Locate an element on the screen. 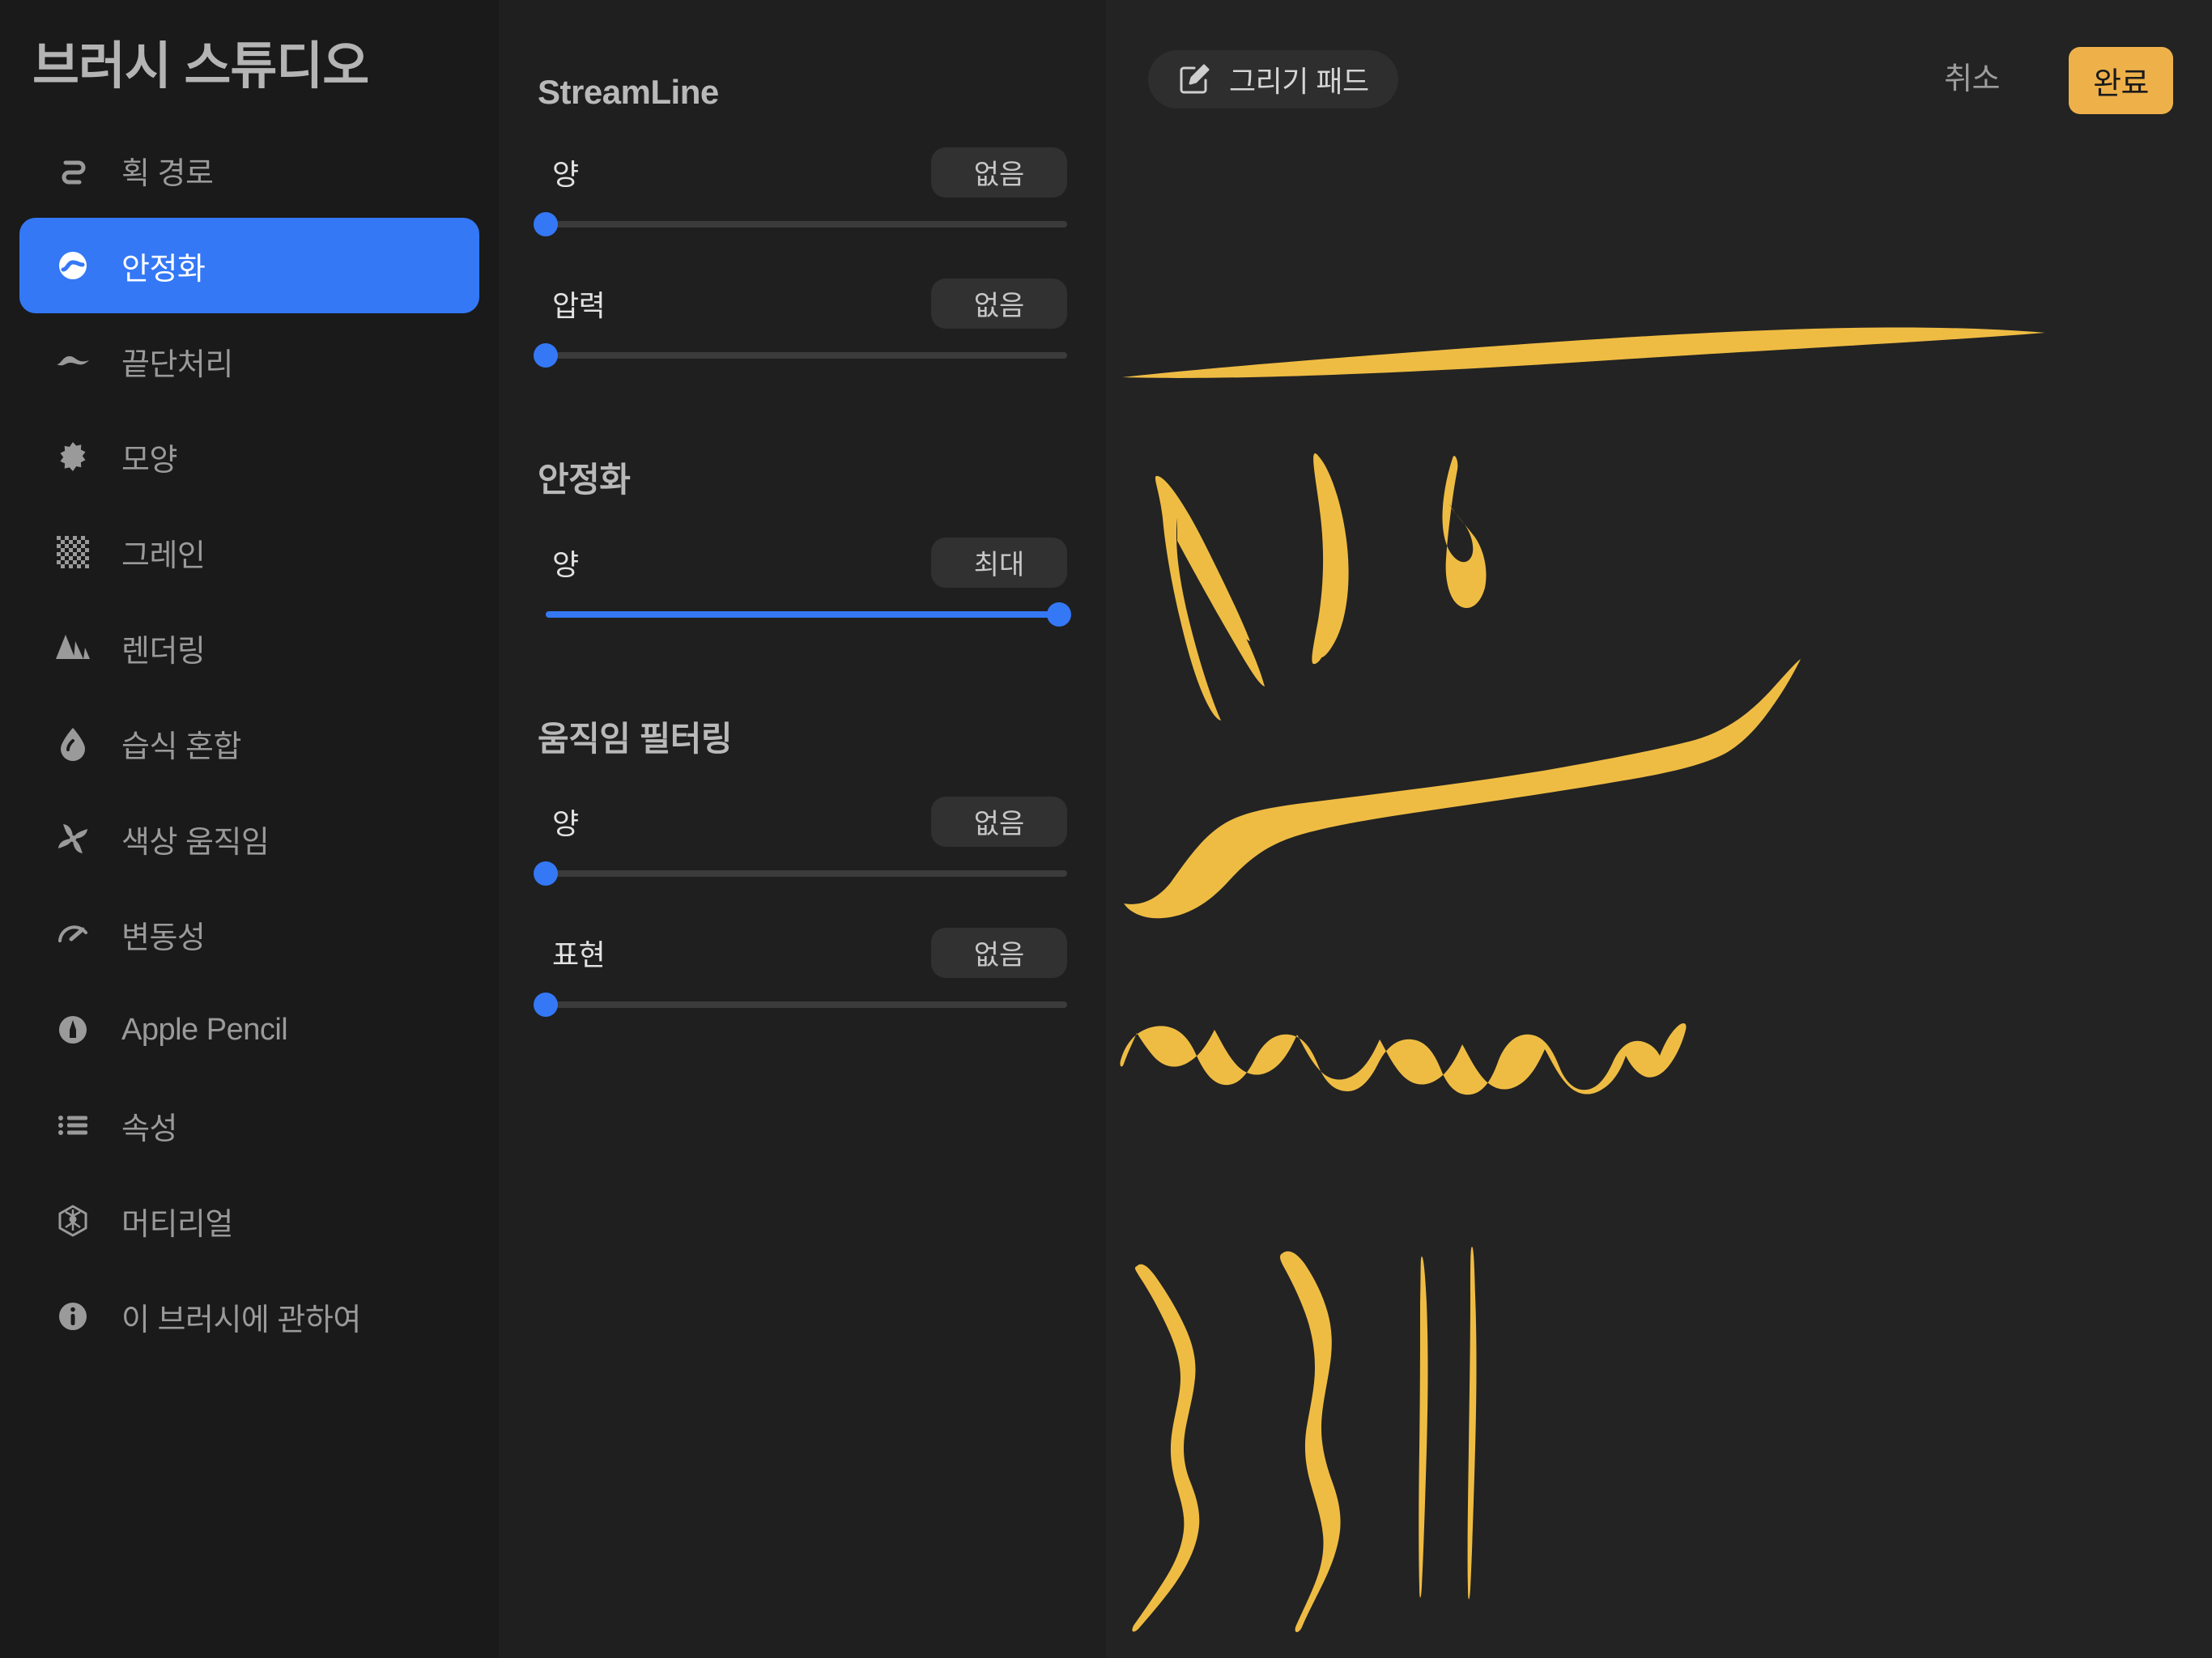 The image size is (2212, 1658). properties-icon is located at coordinates (73, 1125).